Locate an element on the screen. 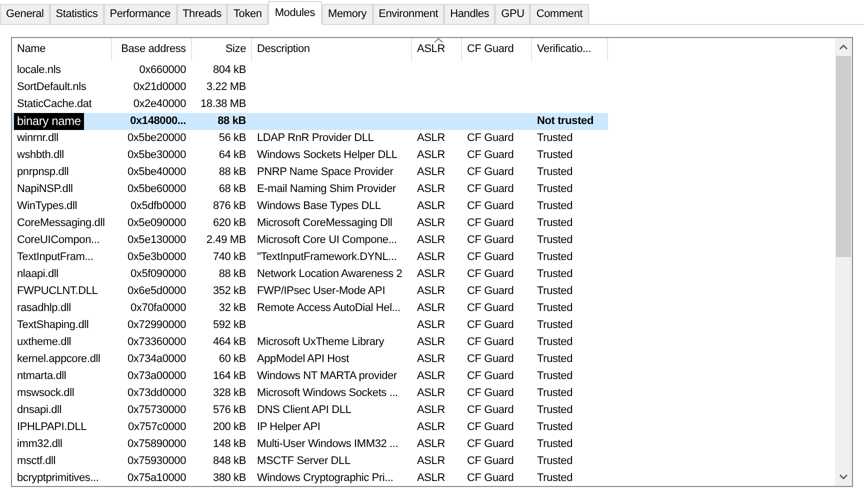  scroll-down-icon is located at coordinates (843, 477).